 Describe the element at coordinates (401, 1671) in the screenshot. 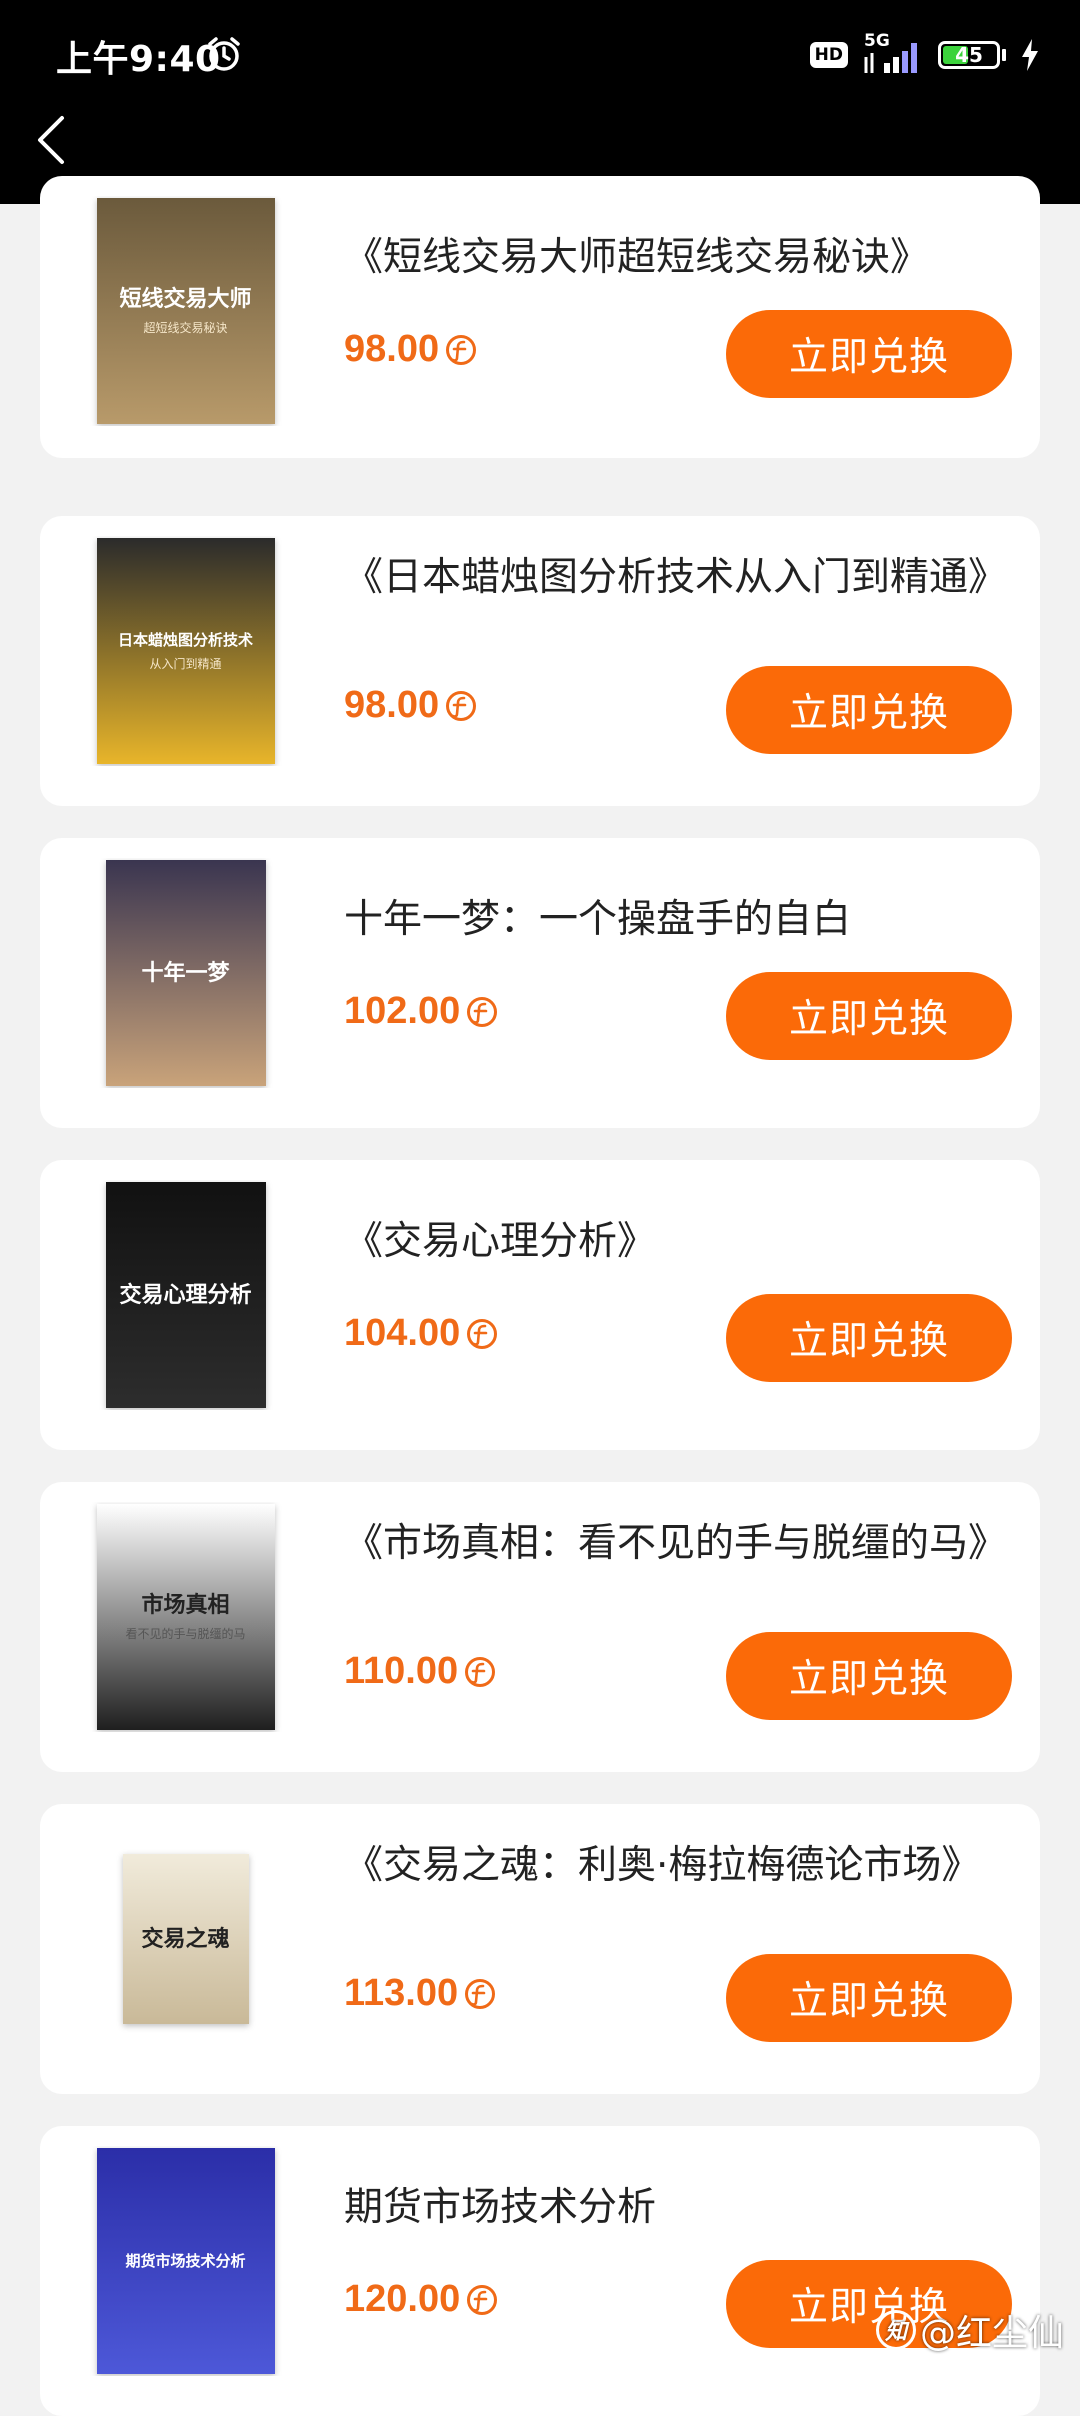

I see `price-value: 110.00` at that location.